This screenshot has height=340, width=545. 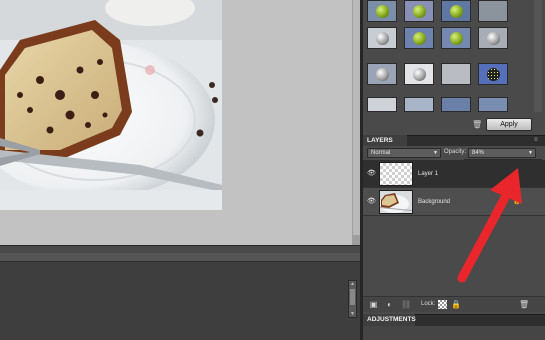 I want to click on effects-scrollbar, so click(x=538, y=56).